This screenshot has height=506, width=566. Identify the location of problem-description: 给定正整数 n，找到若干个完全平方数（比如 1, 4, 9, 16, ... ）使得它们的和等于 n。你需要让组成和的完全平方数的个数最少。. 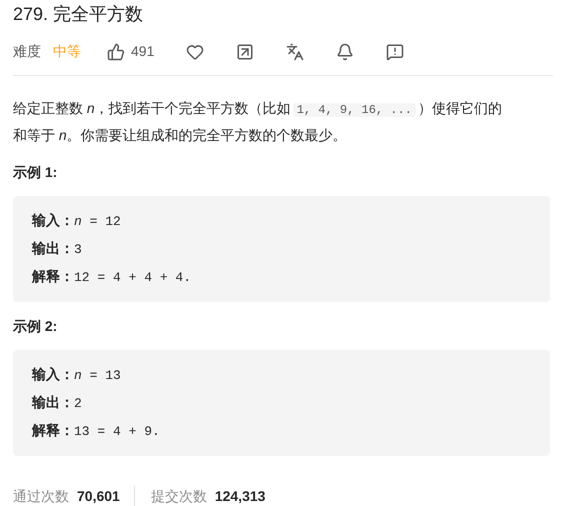
(258, 122).